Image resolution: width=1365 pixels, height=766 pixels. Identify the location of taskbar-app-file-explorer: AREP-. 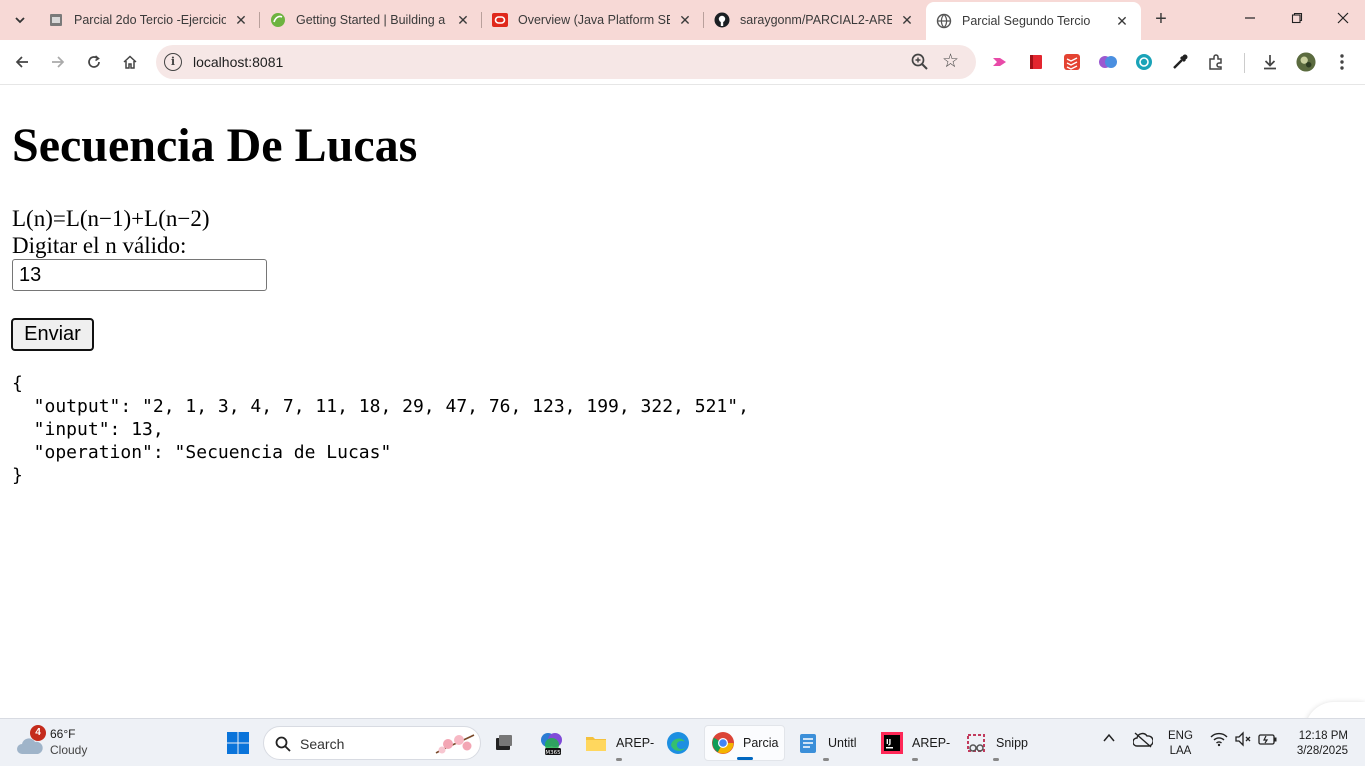
(619, 743).